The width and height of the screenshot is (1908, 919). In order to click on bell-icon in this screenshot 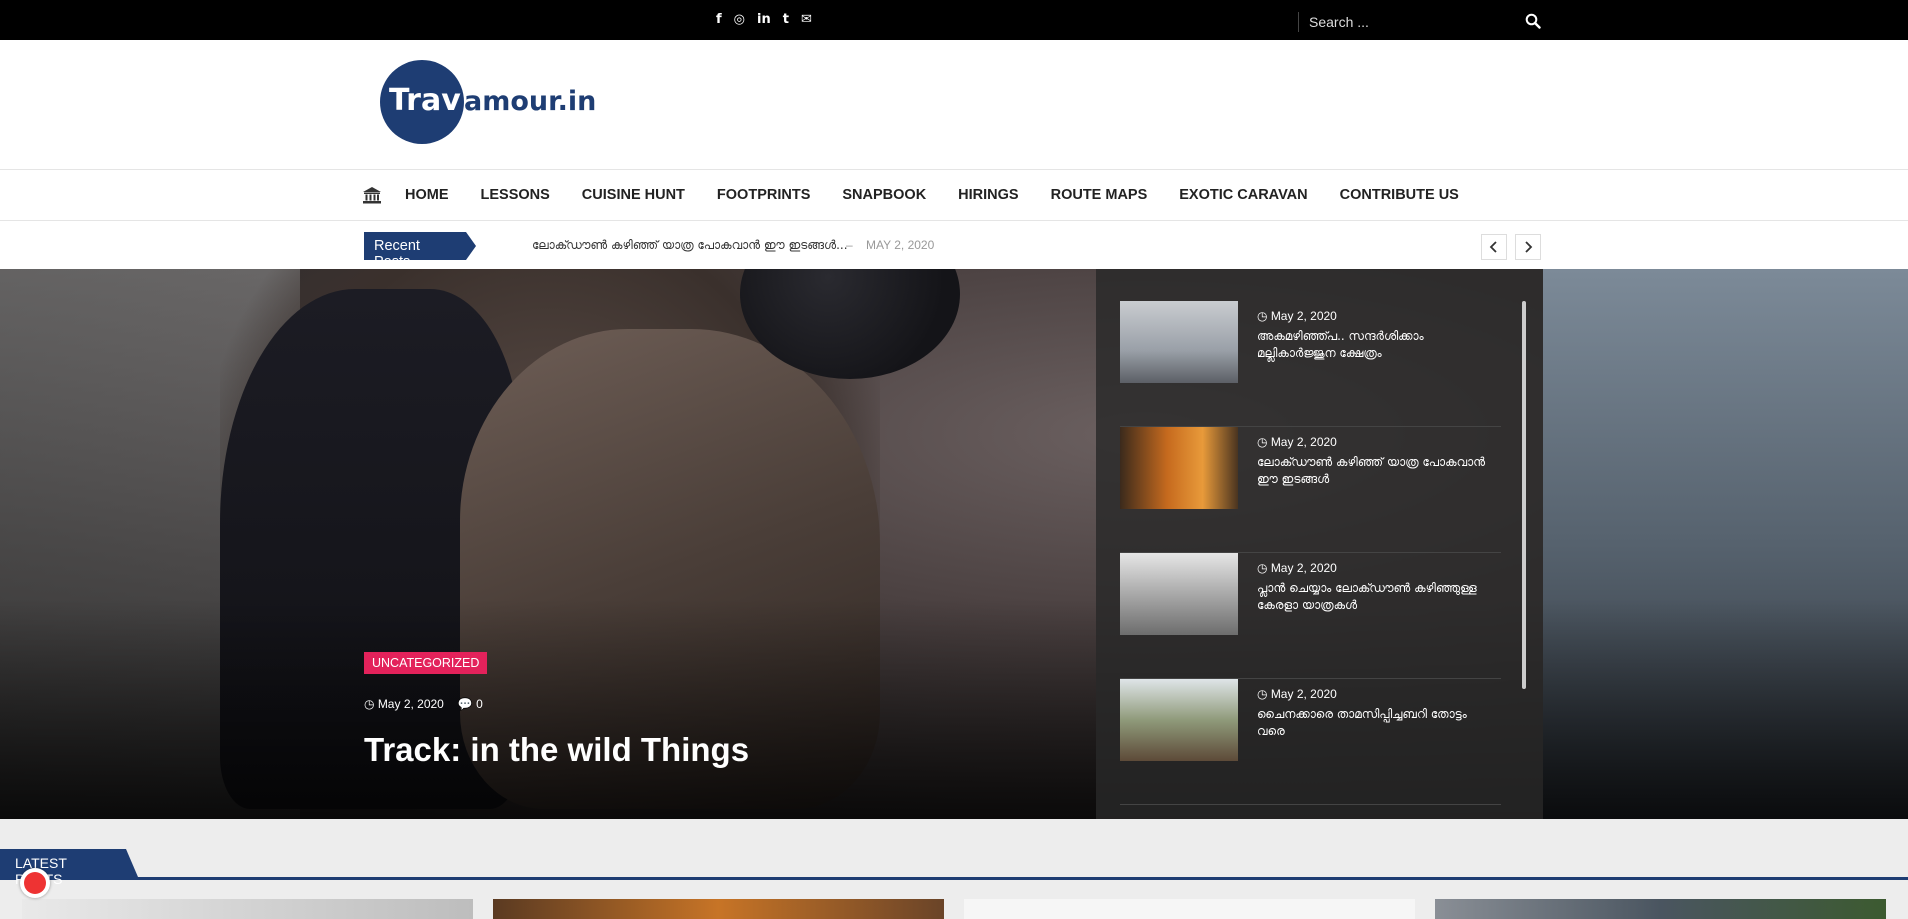, I will do `click(35, 883)`.